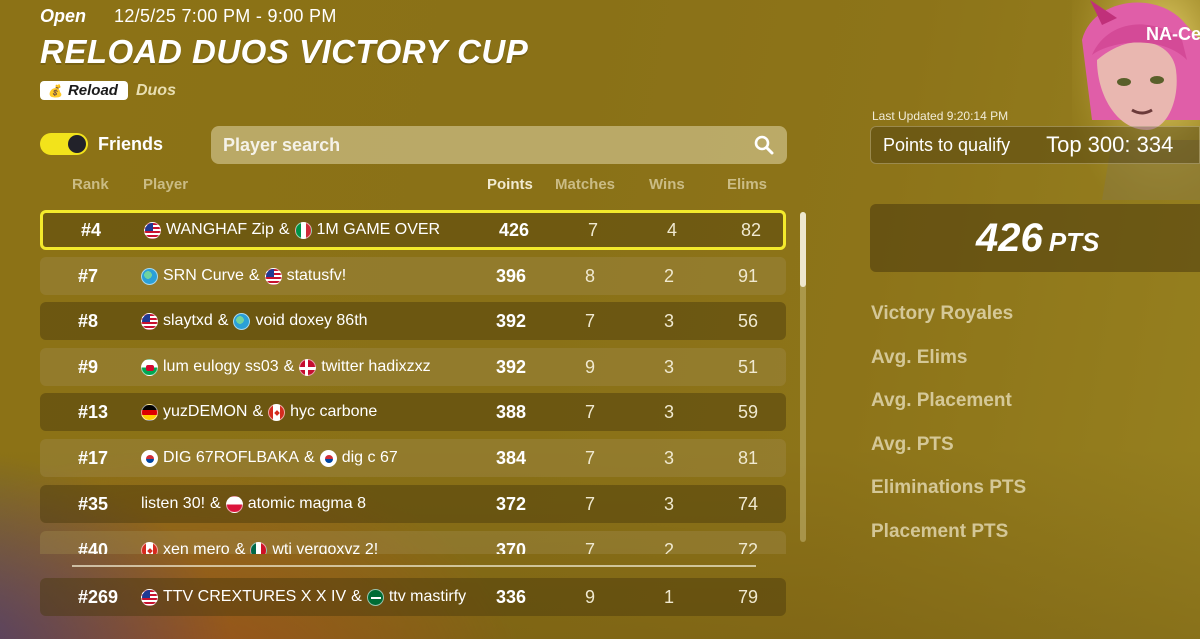  What do you see at coordinates (88, 275) in the screenshot?
I see `row-rank: #7` at bounding box center [88, 275].